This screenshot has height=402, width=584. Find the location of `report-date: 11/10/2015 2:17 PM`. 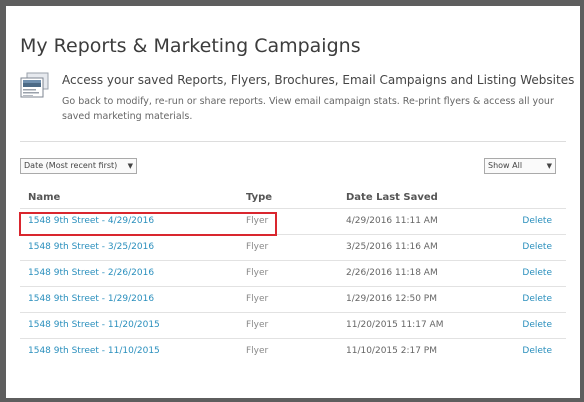

report-date: 11/10/2015 2:17 PM is located at coordinates (391, 351).